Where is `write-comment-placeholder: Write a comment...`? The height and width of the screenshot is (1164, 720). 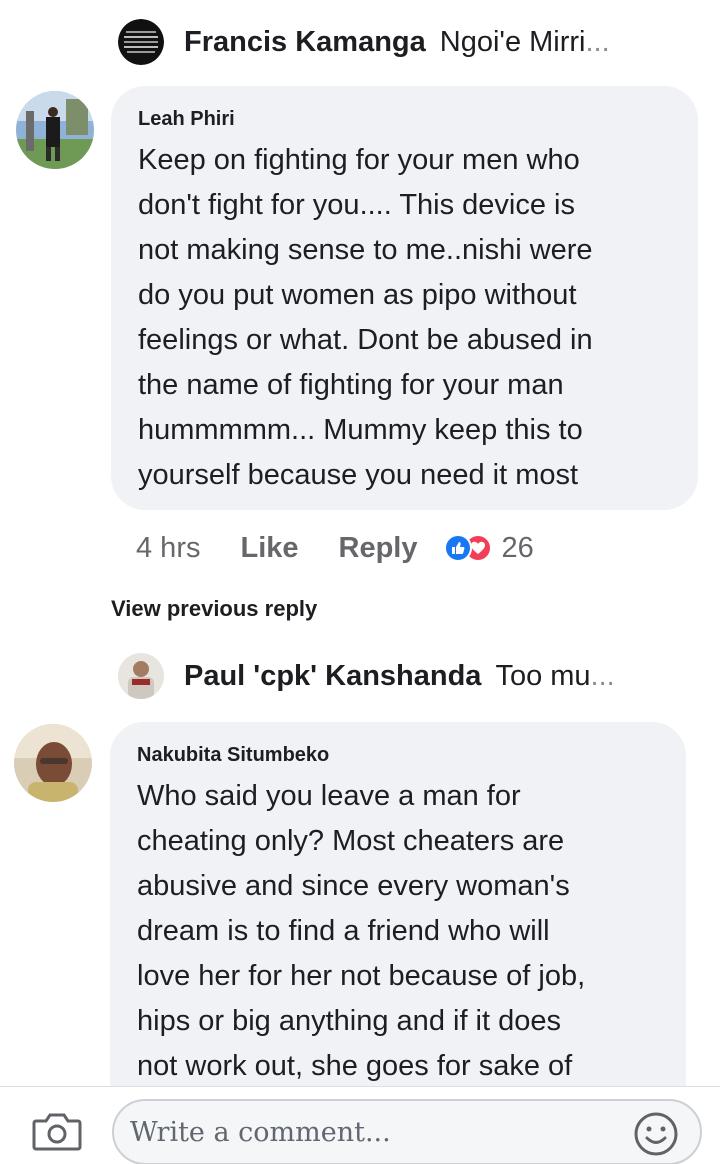 write-comment-placeholder: Write a comment... is located at coordinates (260, 1132).